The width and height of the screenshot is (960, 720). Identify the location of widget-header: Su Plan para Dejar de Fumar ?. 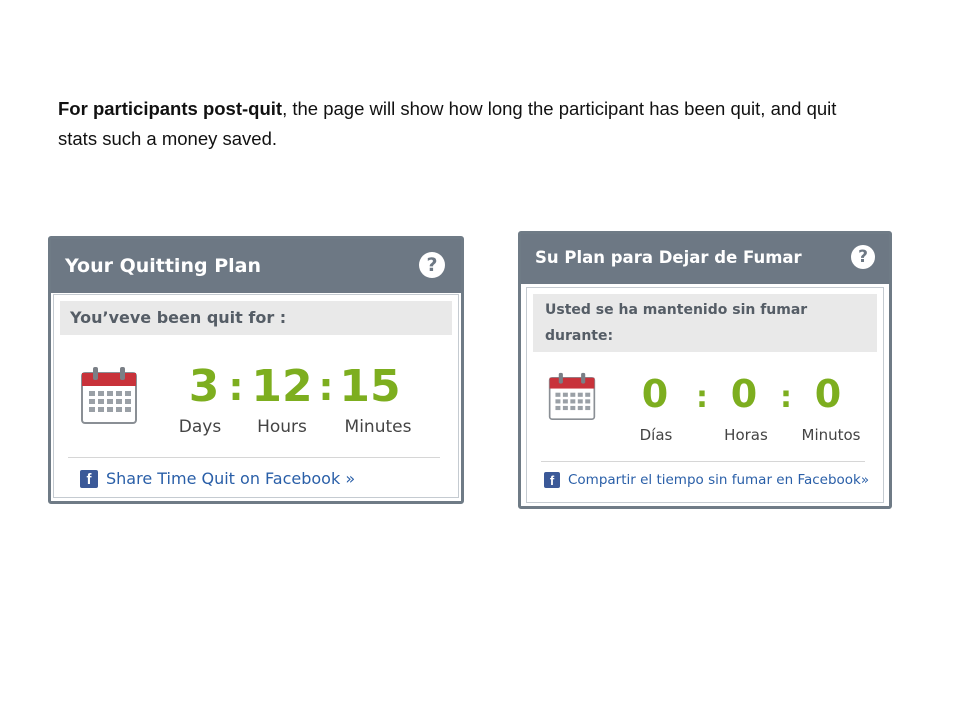
(705, 259).